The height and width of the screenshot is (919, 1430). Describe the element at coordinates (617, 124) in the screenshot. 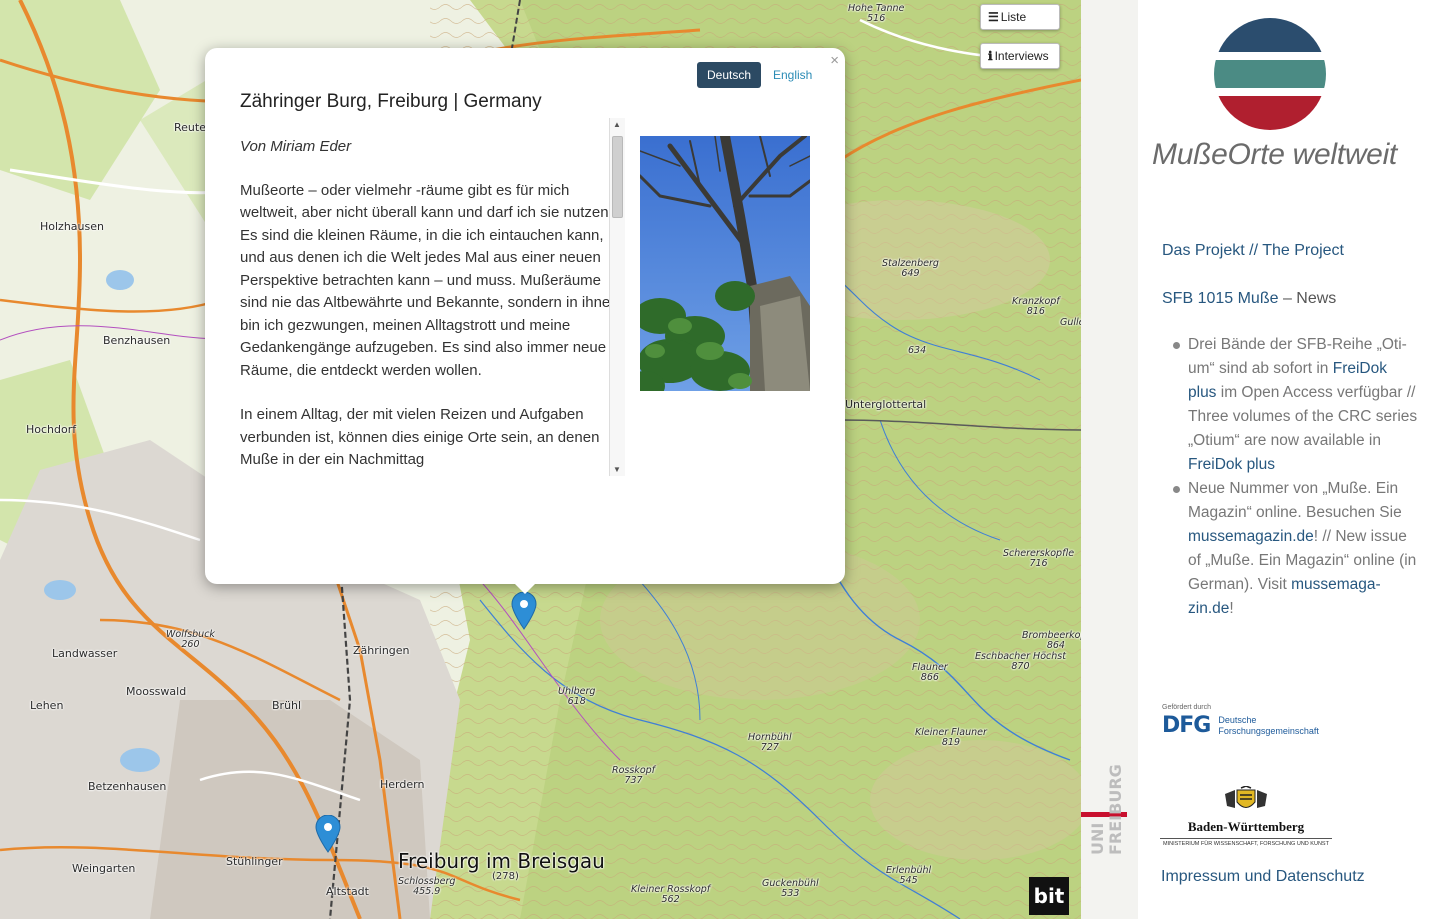

I see `scroll-up-icon: ▲` at that location.